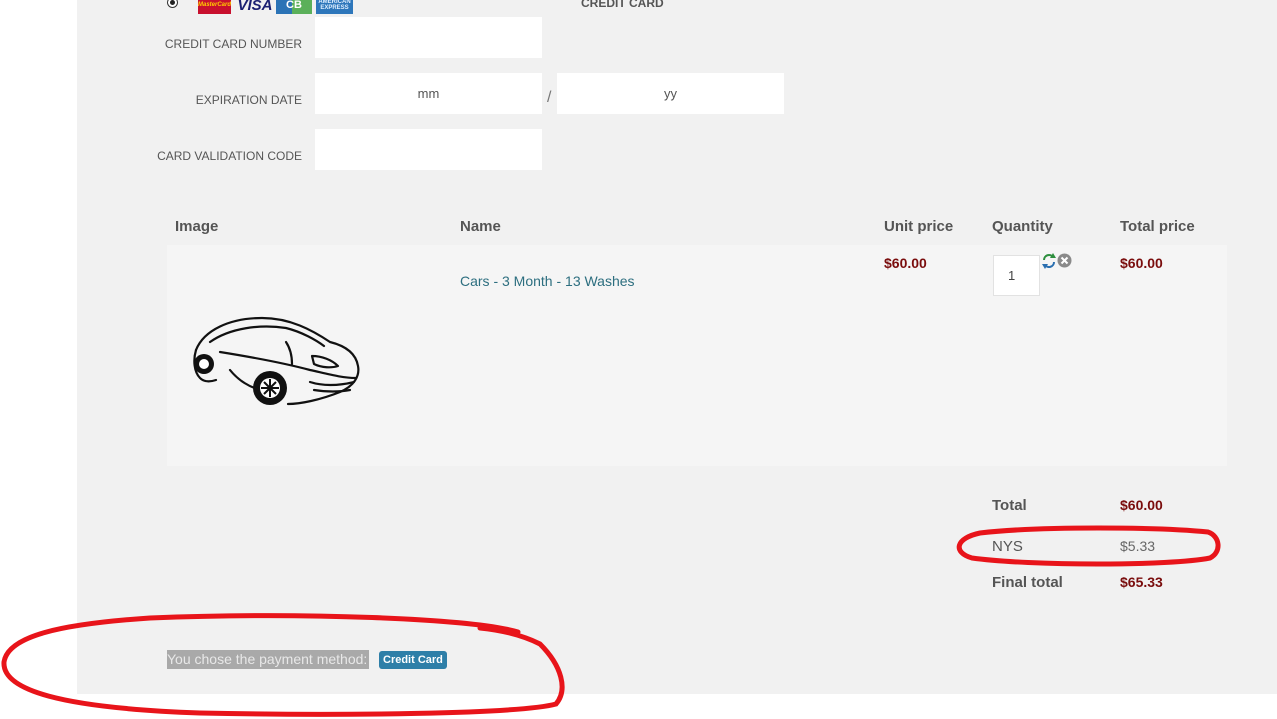 This screenshot has width=1277, height=719. Describe the element at coordinates (919, 226) in the screenshot. I see `column-header-unit-price: Unit price` at that location.